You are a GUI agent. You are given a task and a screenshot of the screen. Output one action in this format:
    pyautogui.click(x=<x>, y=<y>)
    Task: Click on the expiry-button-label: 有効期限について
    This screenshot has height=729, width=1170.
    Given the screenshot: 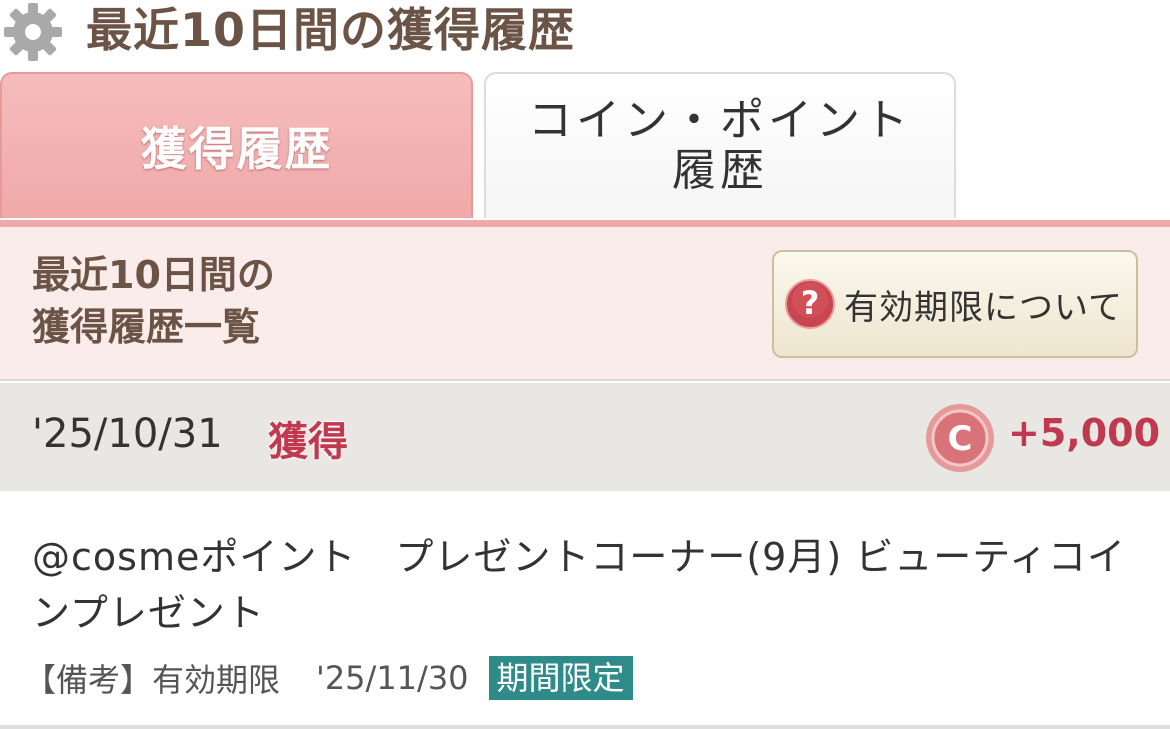 What is the action you would take?
    pyautogui.click(x=983, y=307)
    